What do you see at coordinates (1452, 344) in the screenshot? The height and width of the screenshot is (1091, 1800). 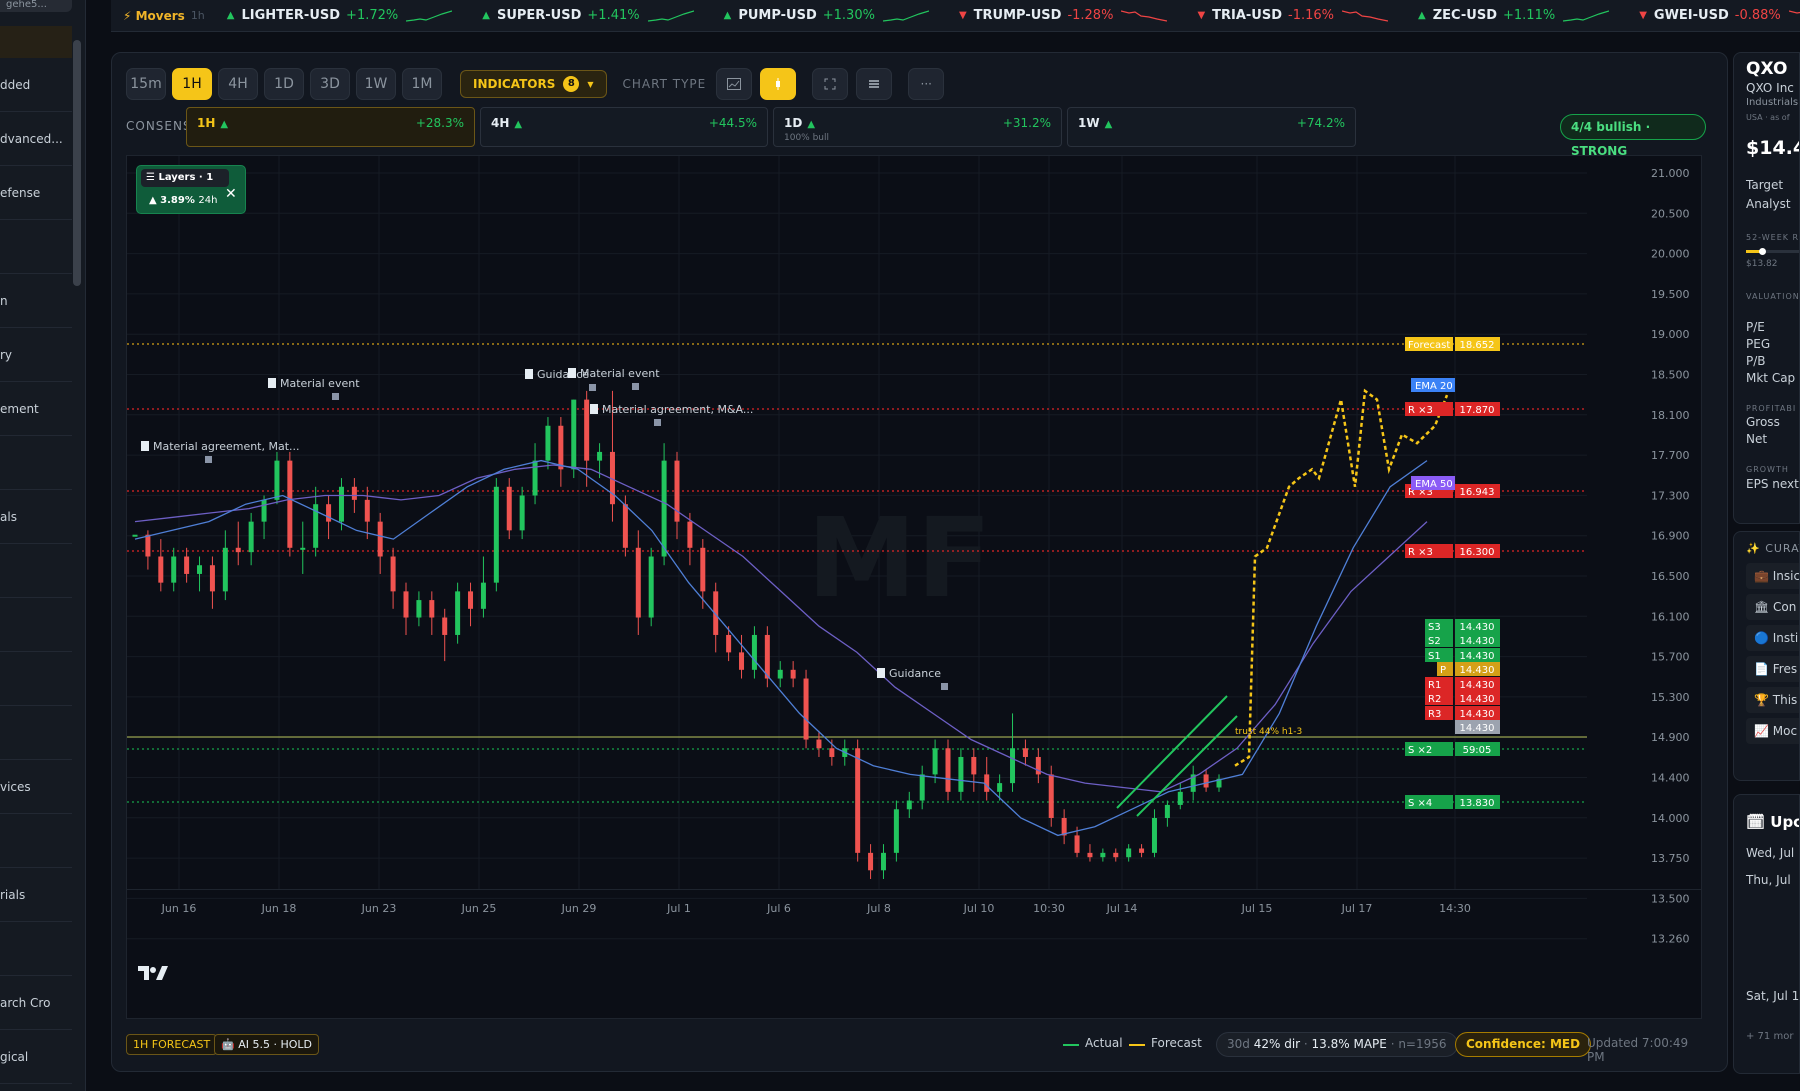 I see `price-tag: Forecast 18.652` at bounding box center [1452, 344].